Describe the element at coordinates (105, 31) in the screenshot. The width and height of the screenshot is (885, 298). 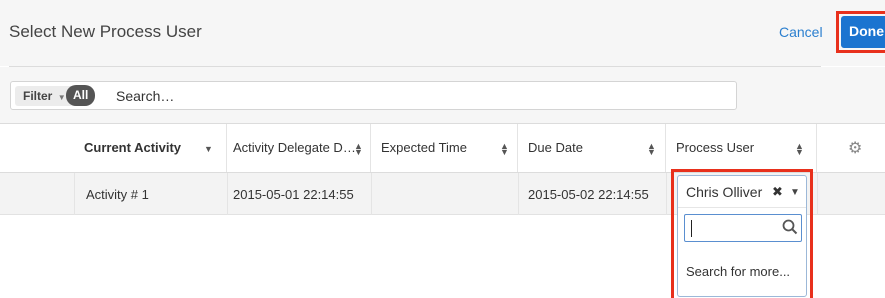
I see `page-title: Select New Process User` at that location.